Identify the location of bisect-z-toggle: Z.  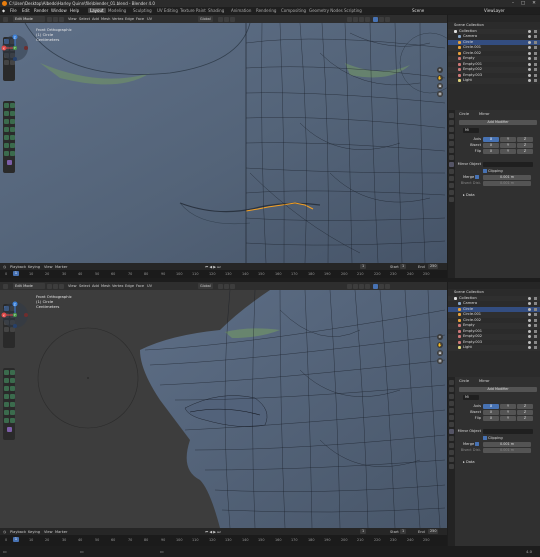
(525, 412).